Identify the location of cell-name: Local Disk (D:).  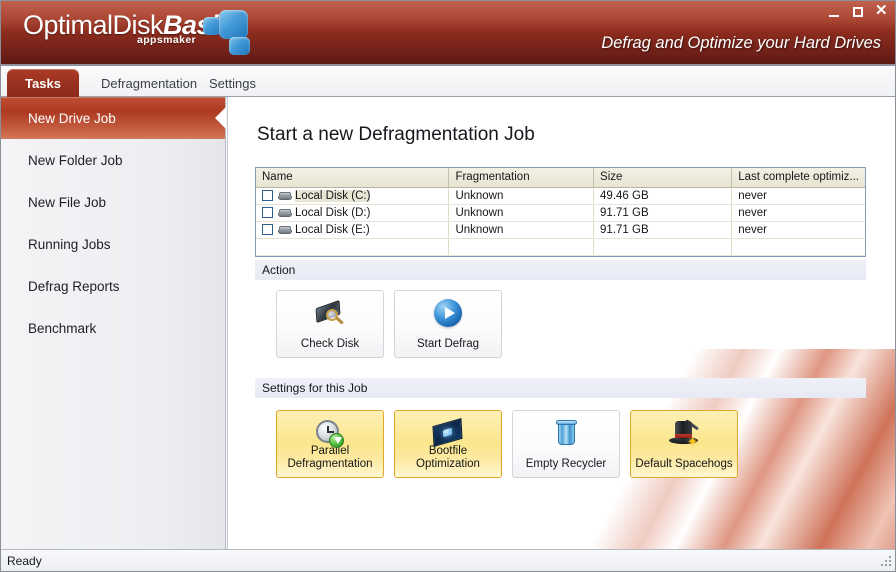
(353, 213).